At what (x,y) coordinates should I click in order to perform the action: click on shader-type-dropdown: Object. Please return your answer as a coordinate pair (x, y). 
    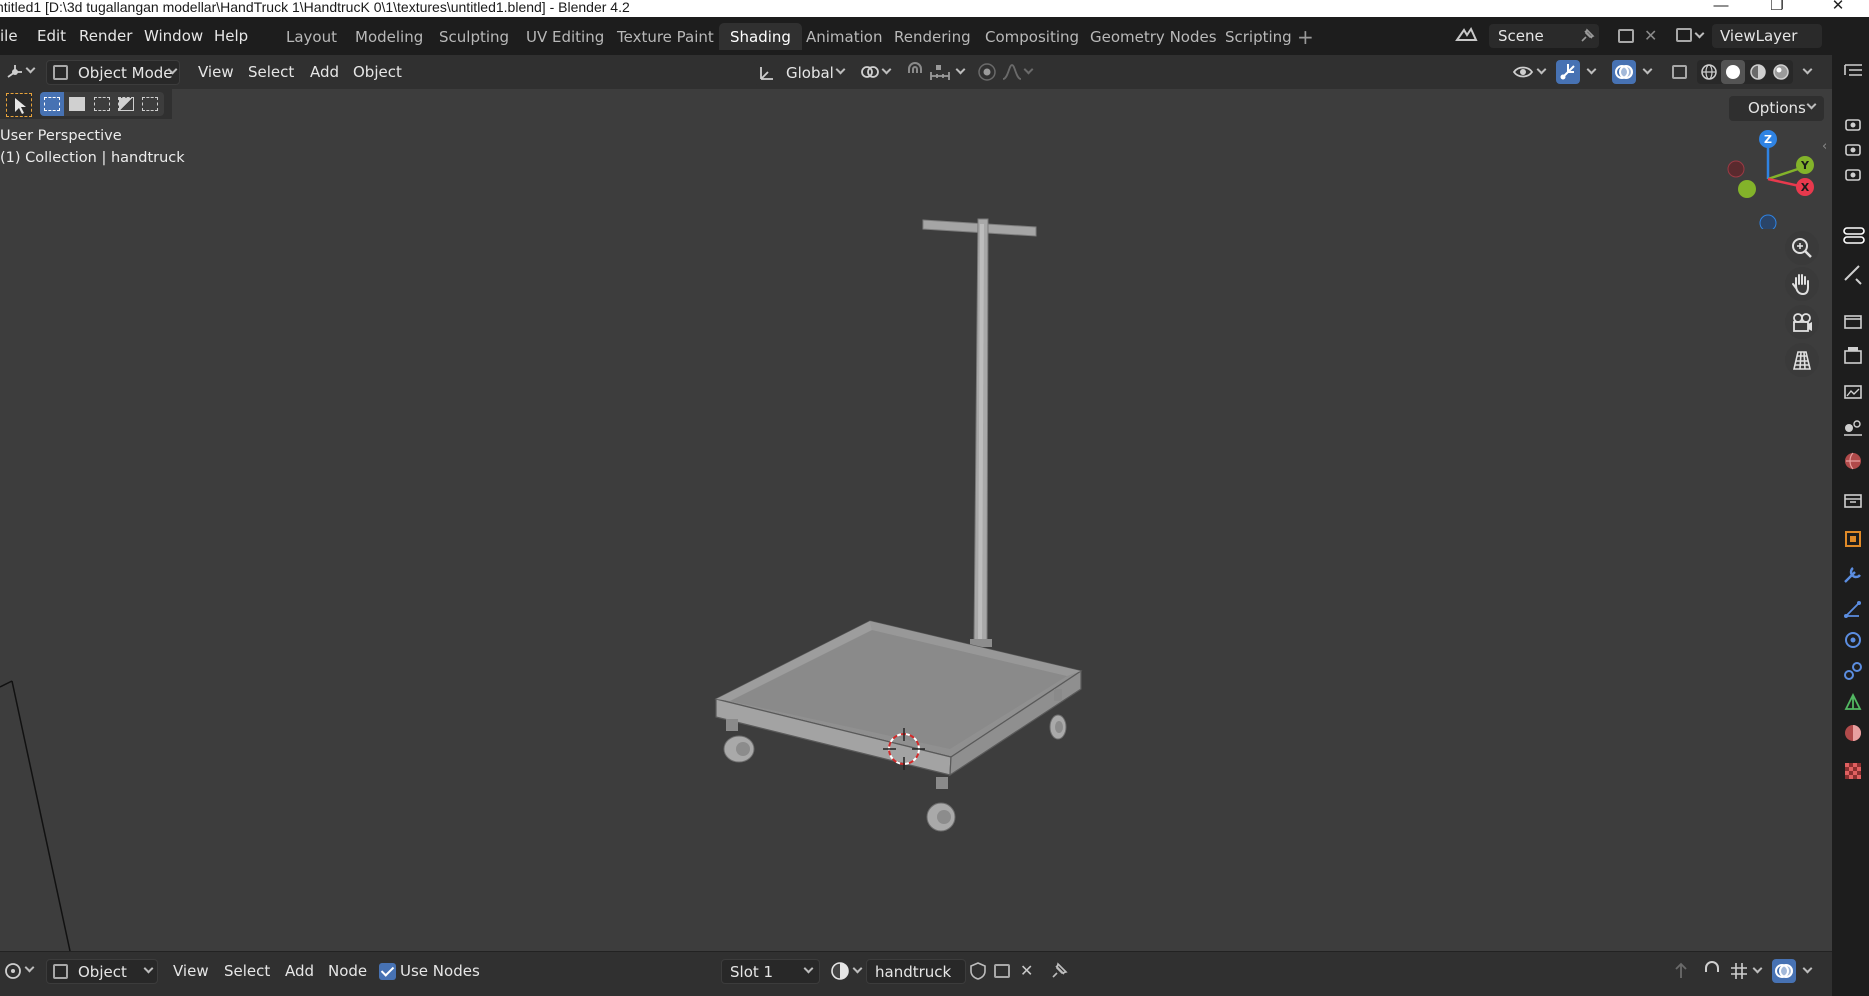
    Looking at the image, I should click on (102, 971).